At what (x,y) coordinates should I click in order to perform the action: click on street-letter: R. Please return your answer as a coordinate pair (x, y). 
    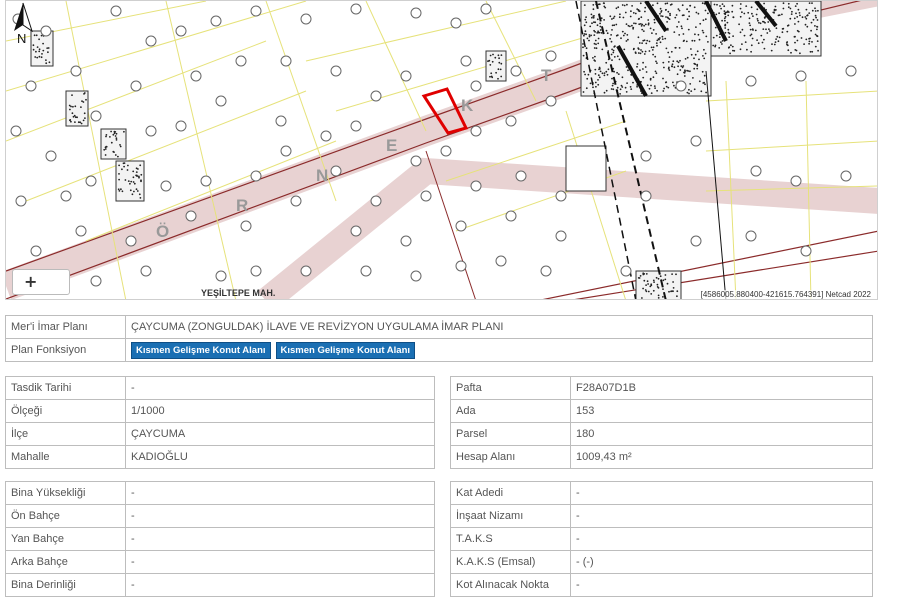
    Looking at the image, I should click on (242, 205).